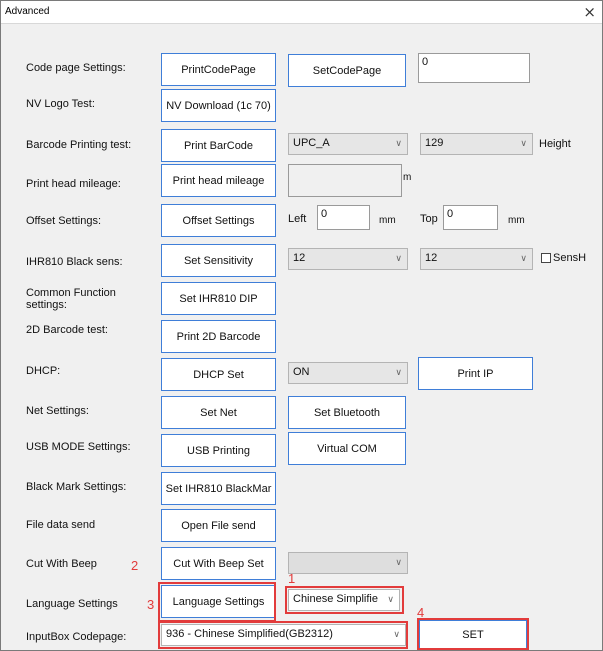 Image resolution: width=603 pixels, height=651 pixels. What do you see at coordinates (218, 488) in the screenshot?
I see `set-blackmark-button: Set IHR810 BlackMar` at bounding box center [218, 488].